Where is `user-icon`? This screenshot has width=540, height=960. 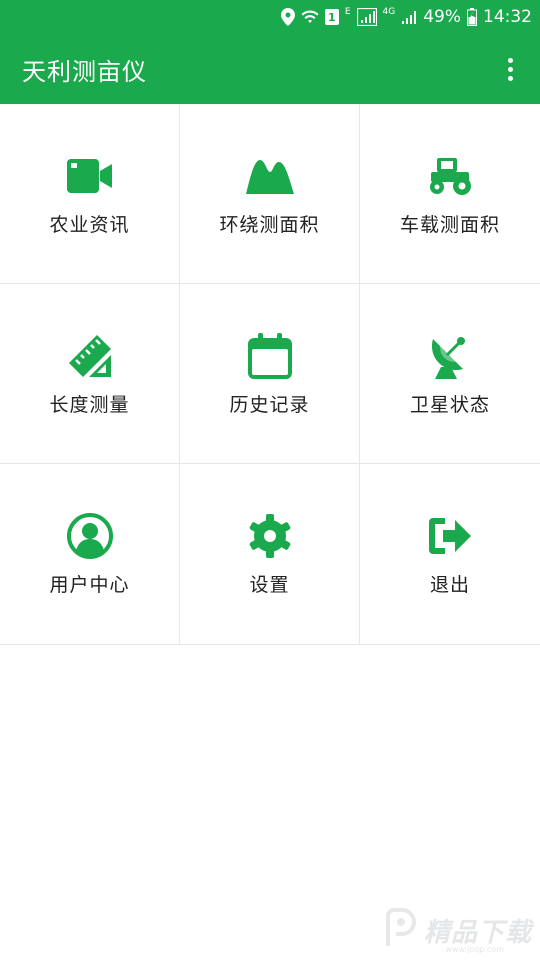 user-icon is located at coordinates (90, 536).